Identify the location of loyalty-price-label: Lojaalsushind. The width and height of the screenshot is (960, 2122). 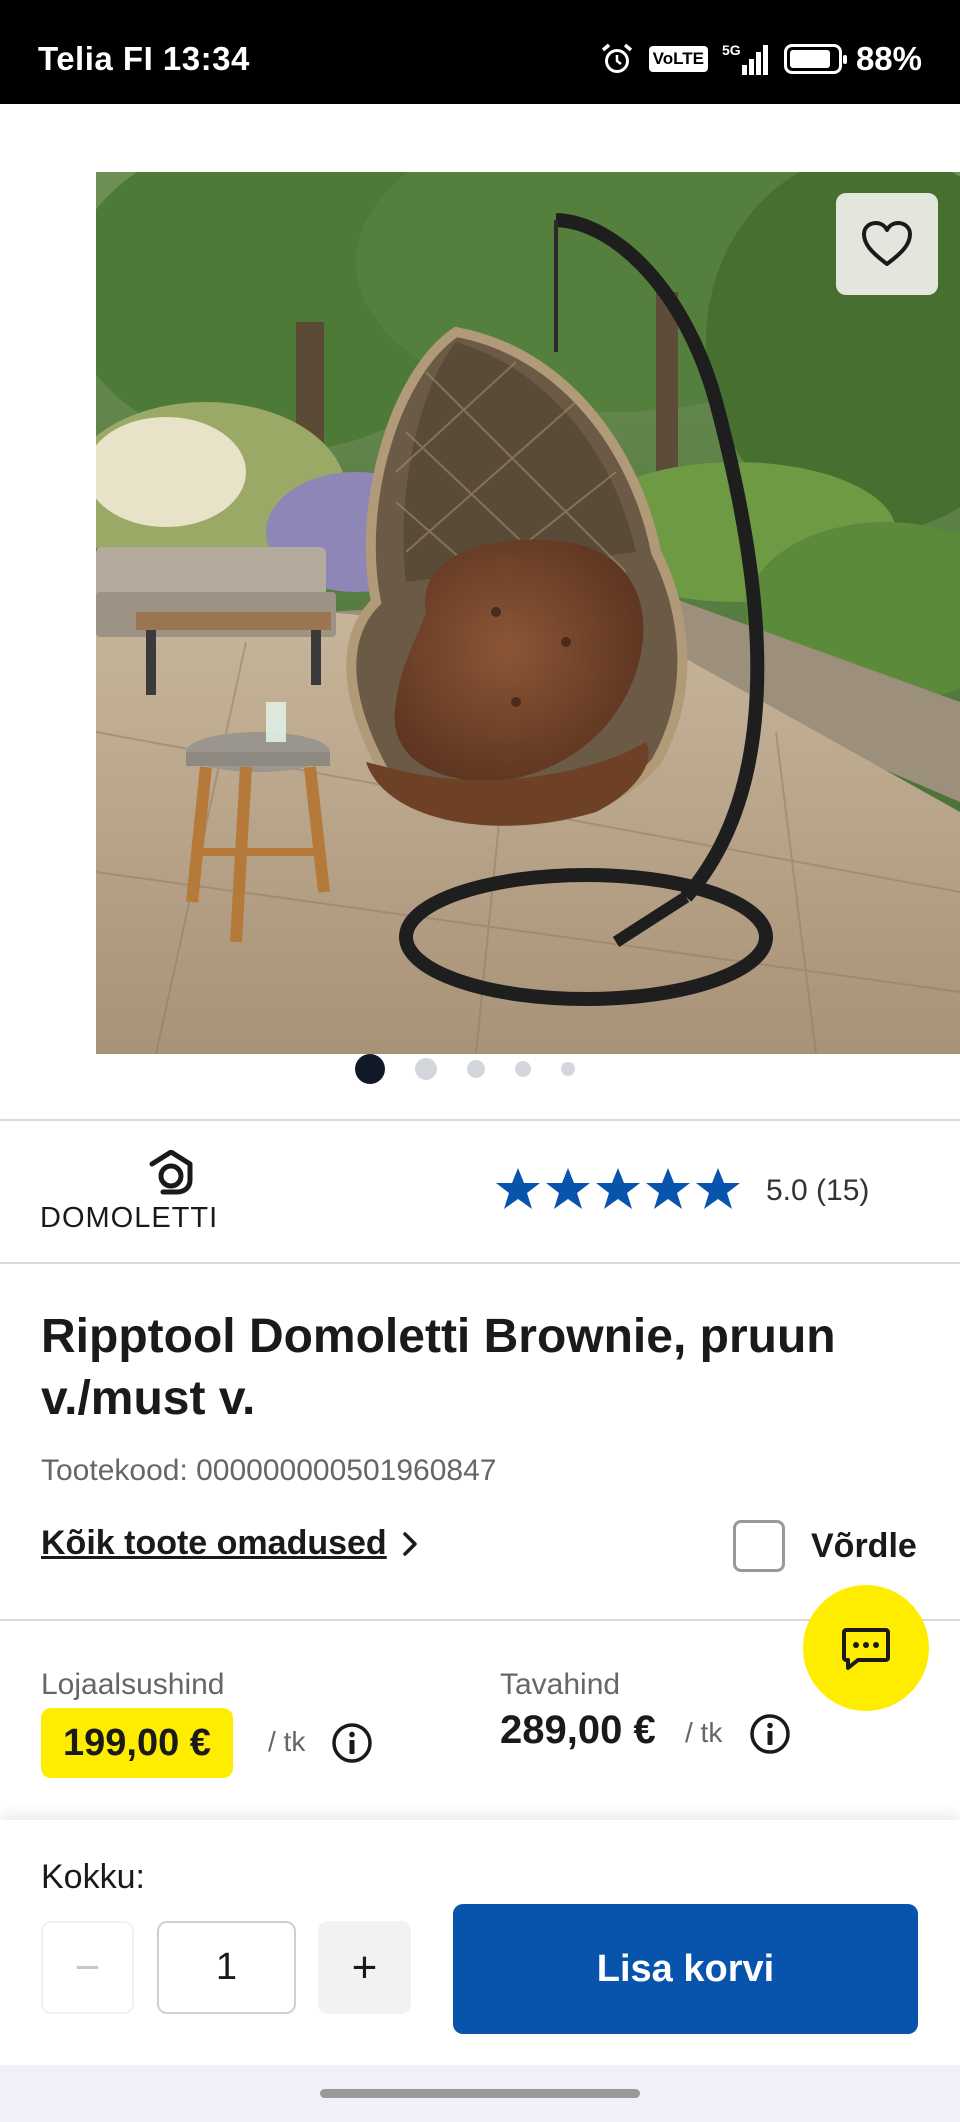
(133, 1684).